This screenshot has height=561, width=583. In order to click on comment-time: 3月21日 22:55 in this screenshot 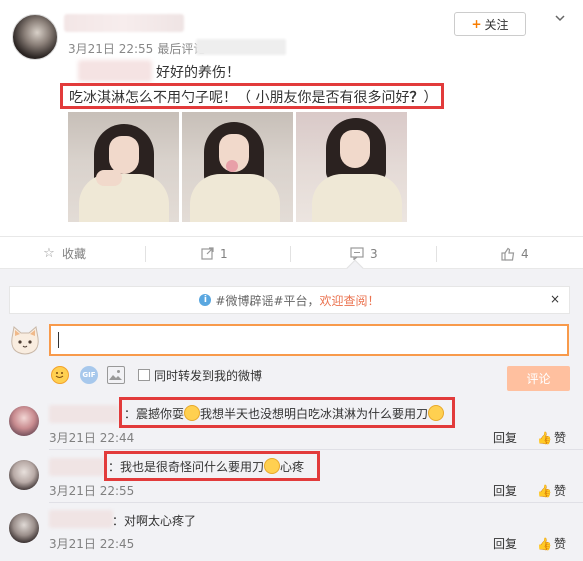, I will do `click(92, 491)`.